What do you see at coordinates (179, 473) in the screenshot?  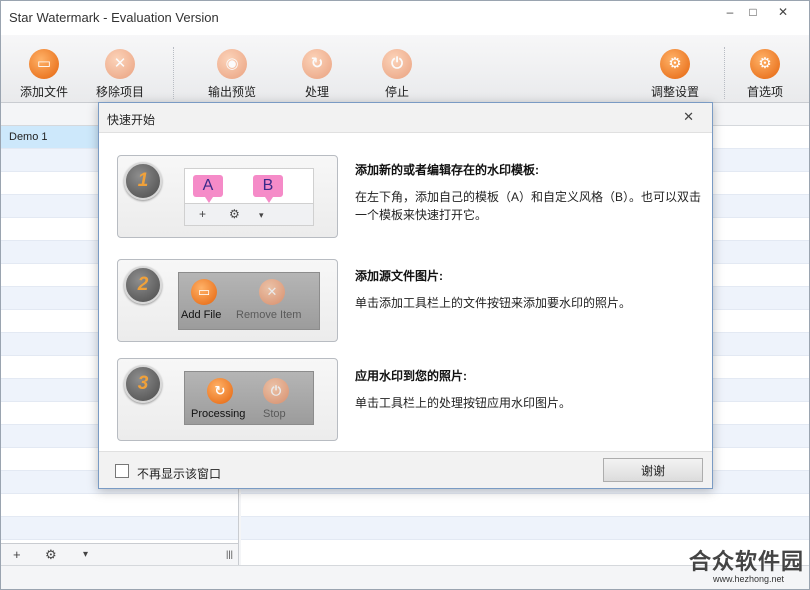 I see `dont-show-label: 不再显示该窗口` at bounding box center [179, 473].